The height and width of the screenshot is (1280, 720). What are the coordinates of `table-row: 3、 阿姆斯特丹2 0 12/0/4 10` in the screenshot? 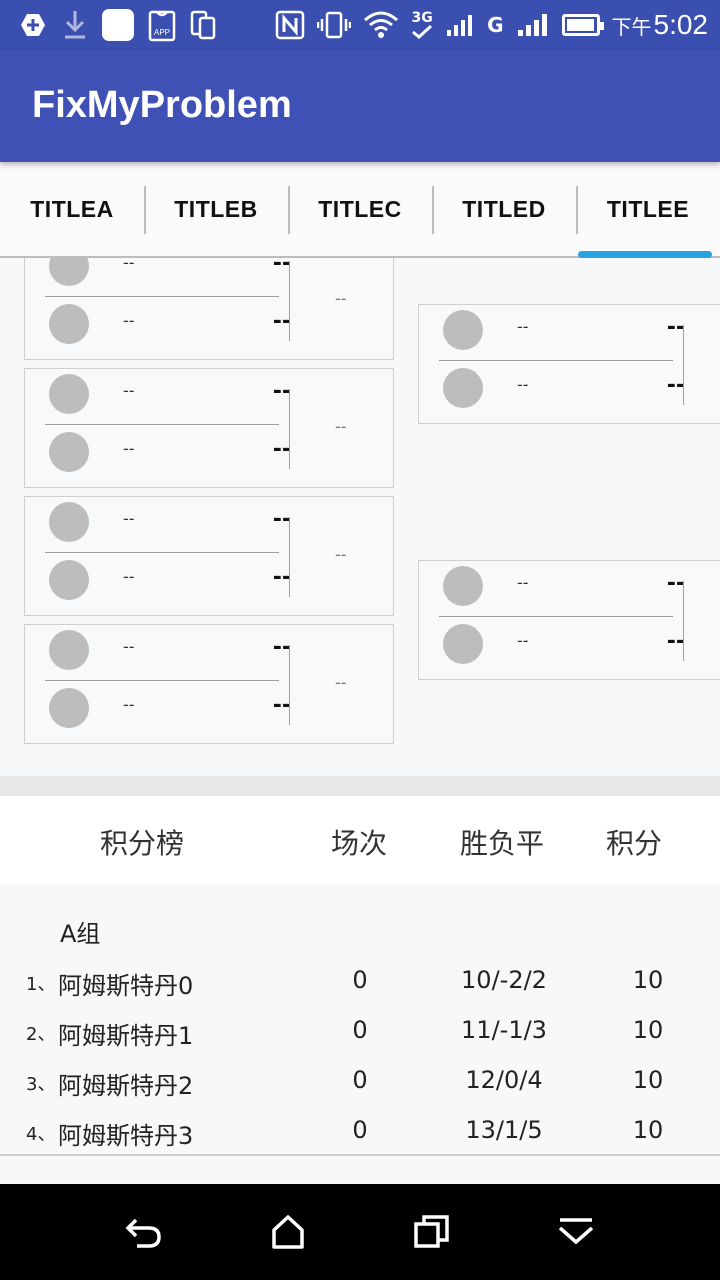 It's located at (360, 1084).